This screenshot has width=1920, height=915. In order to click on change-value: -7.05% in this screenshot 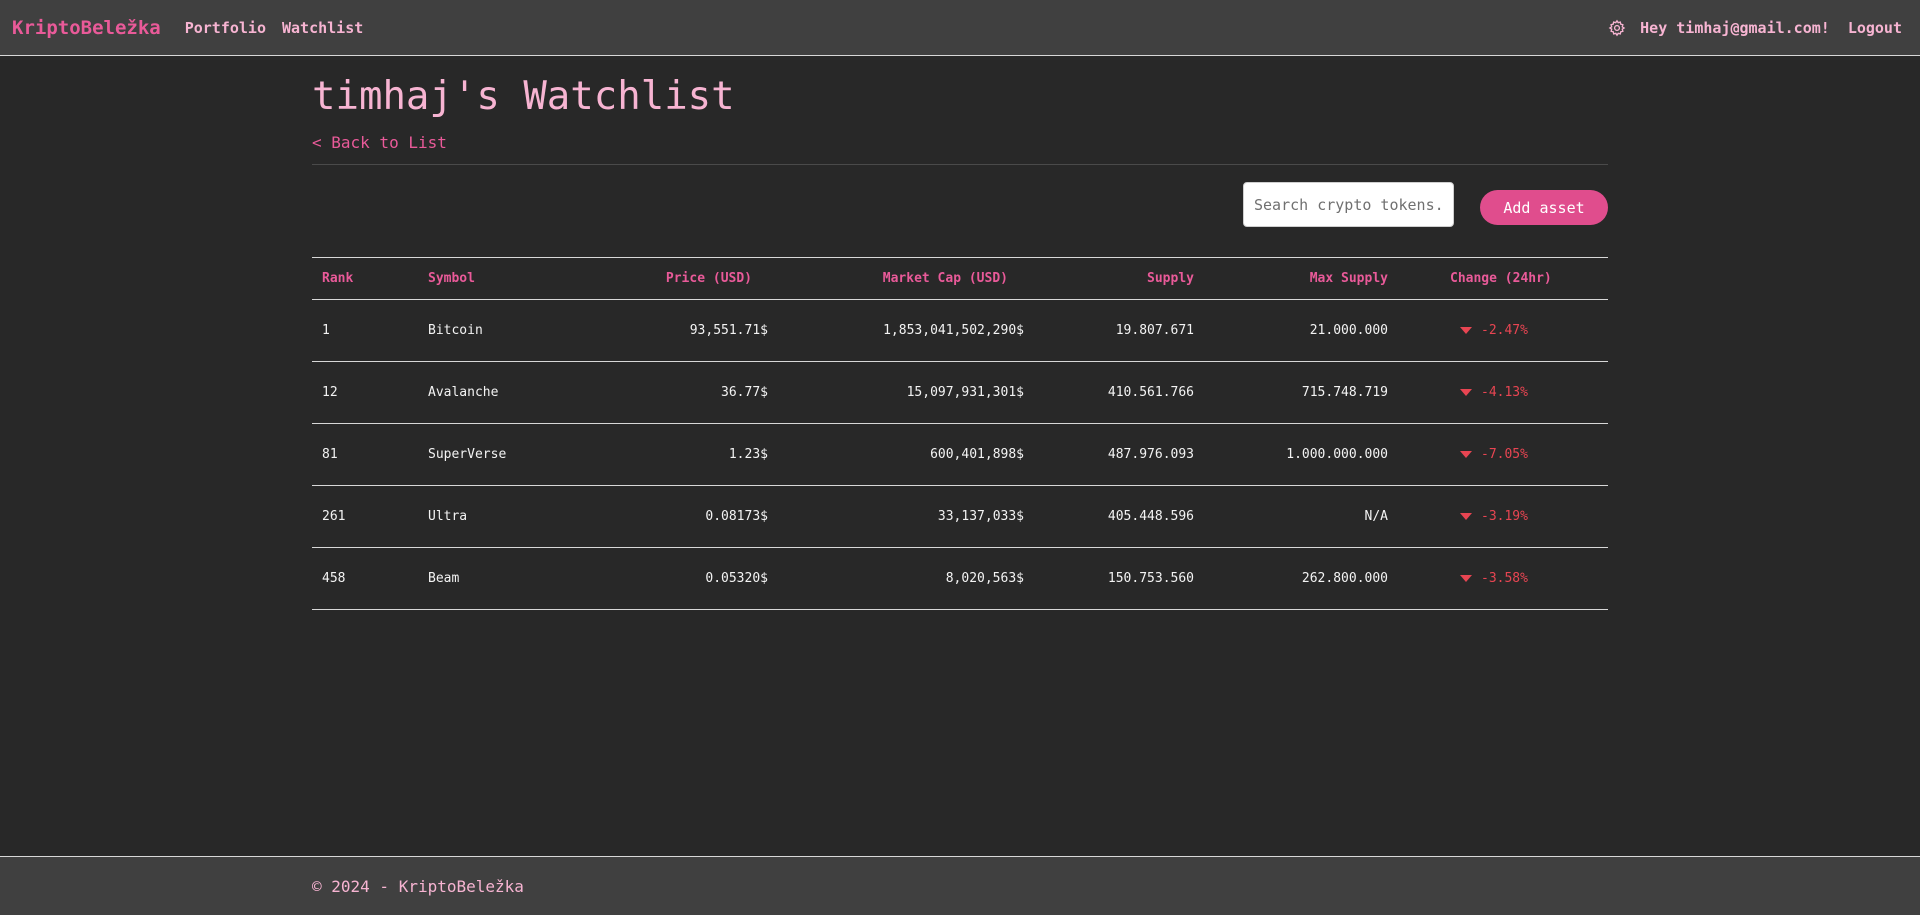, I will do `click(1504, 454)`.